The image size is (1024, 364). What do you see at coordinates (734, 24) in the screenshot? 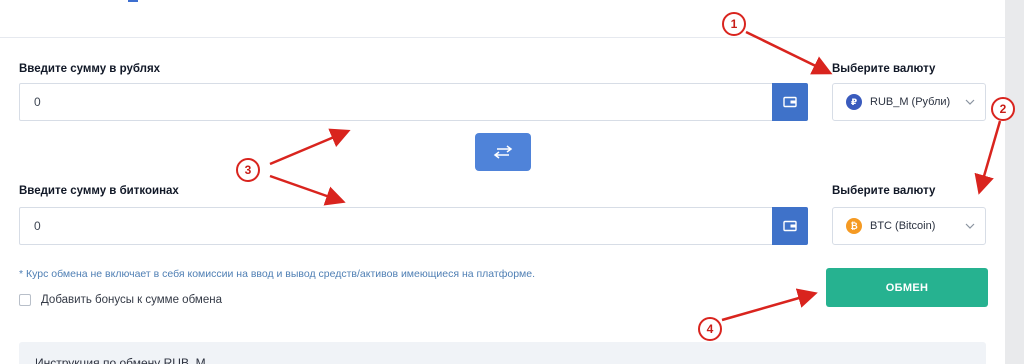
I see `annotation-marker-1: 1` at bounding box center [734, 24].